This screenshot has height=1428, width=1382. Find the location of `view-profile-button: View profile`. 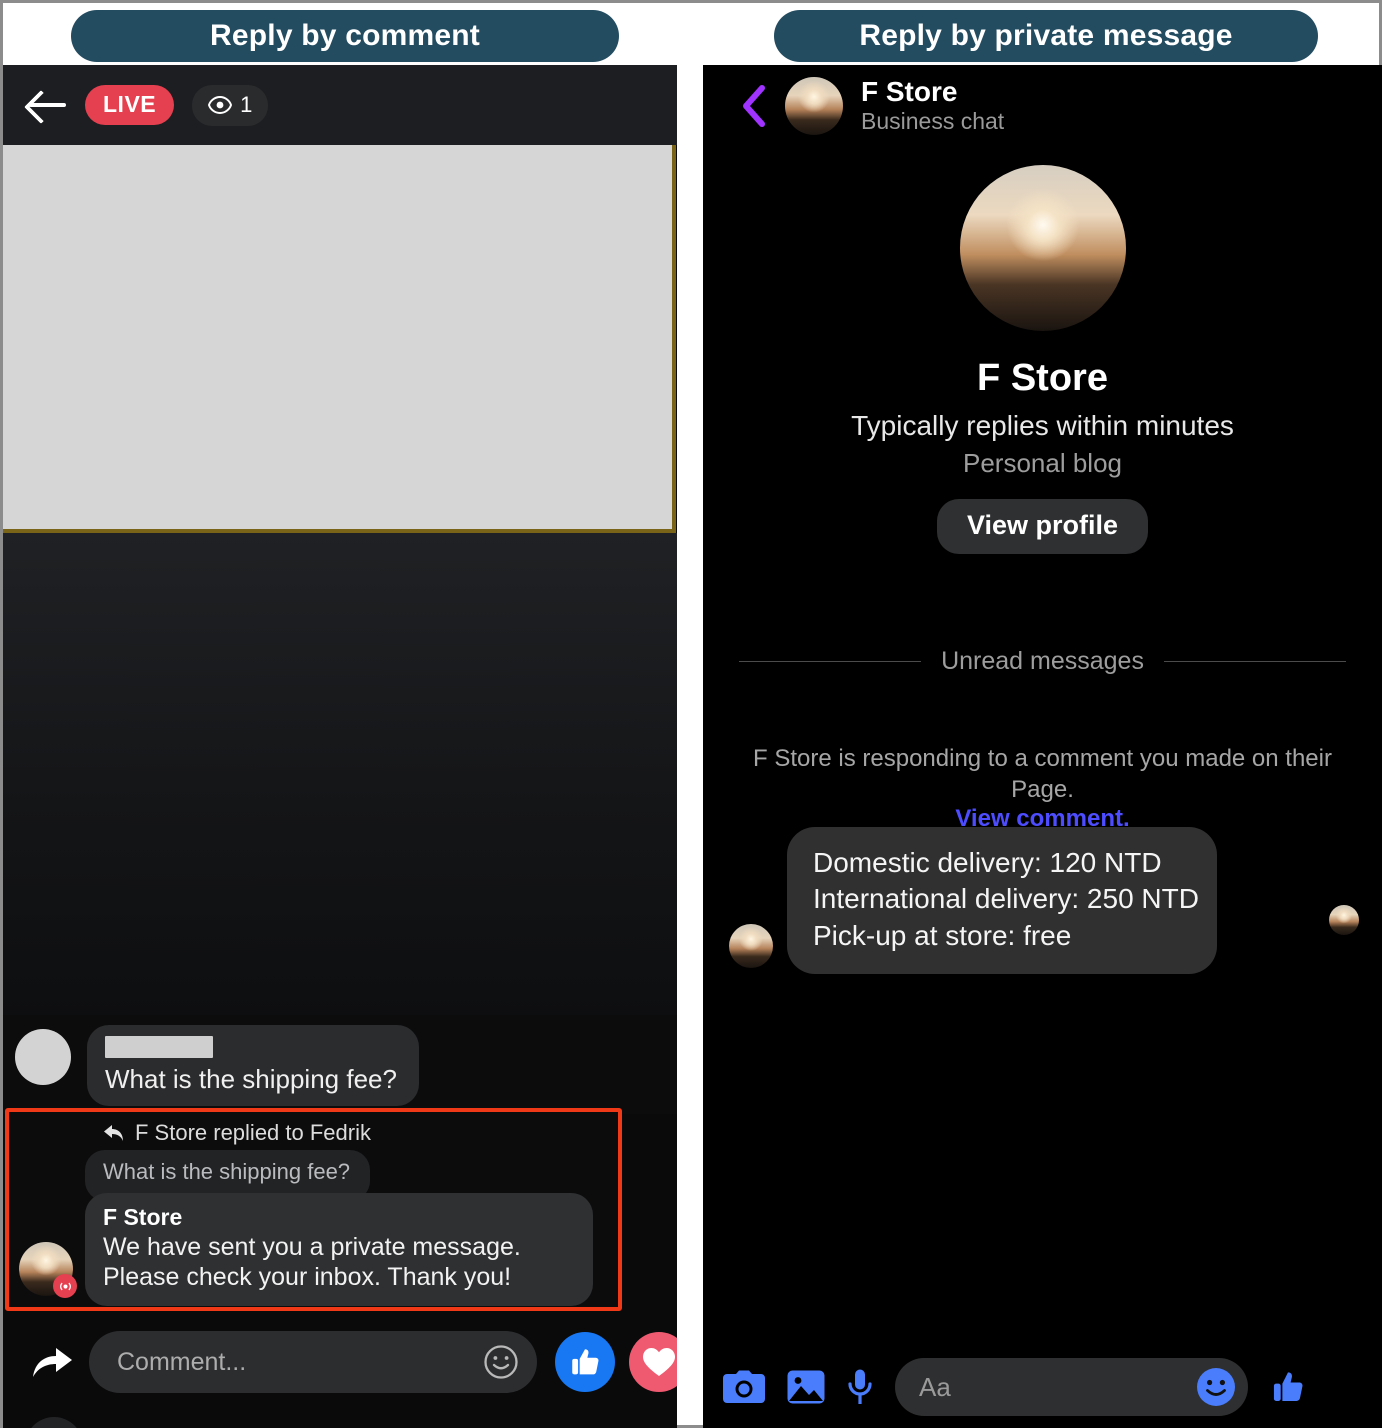

view-profile-button: View profile is located at coordinates (1042, 526).